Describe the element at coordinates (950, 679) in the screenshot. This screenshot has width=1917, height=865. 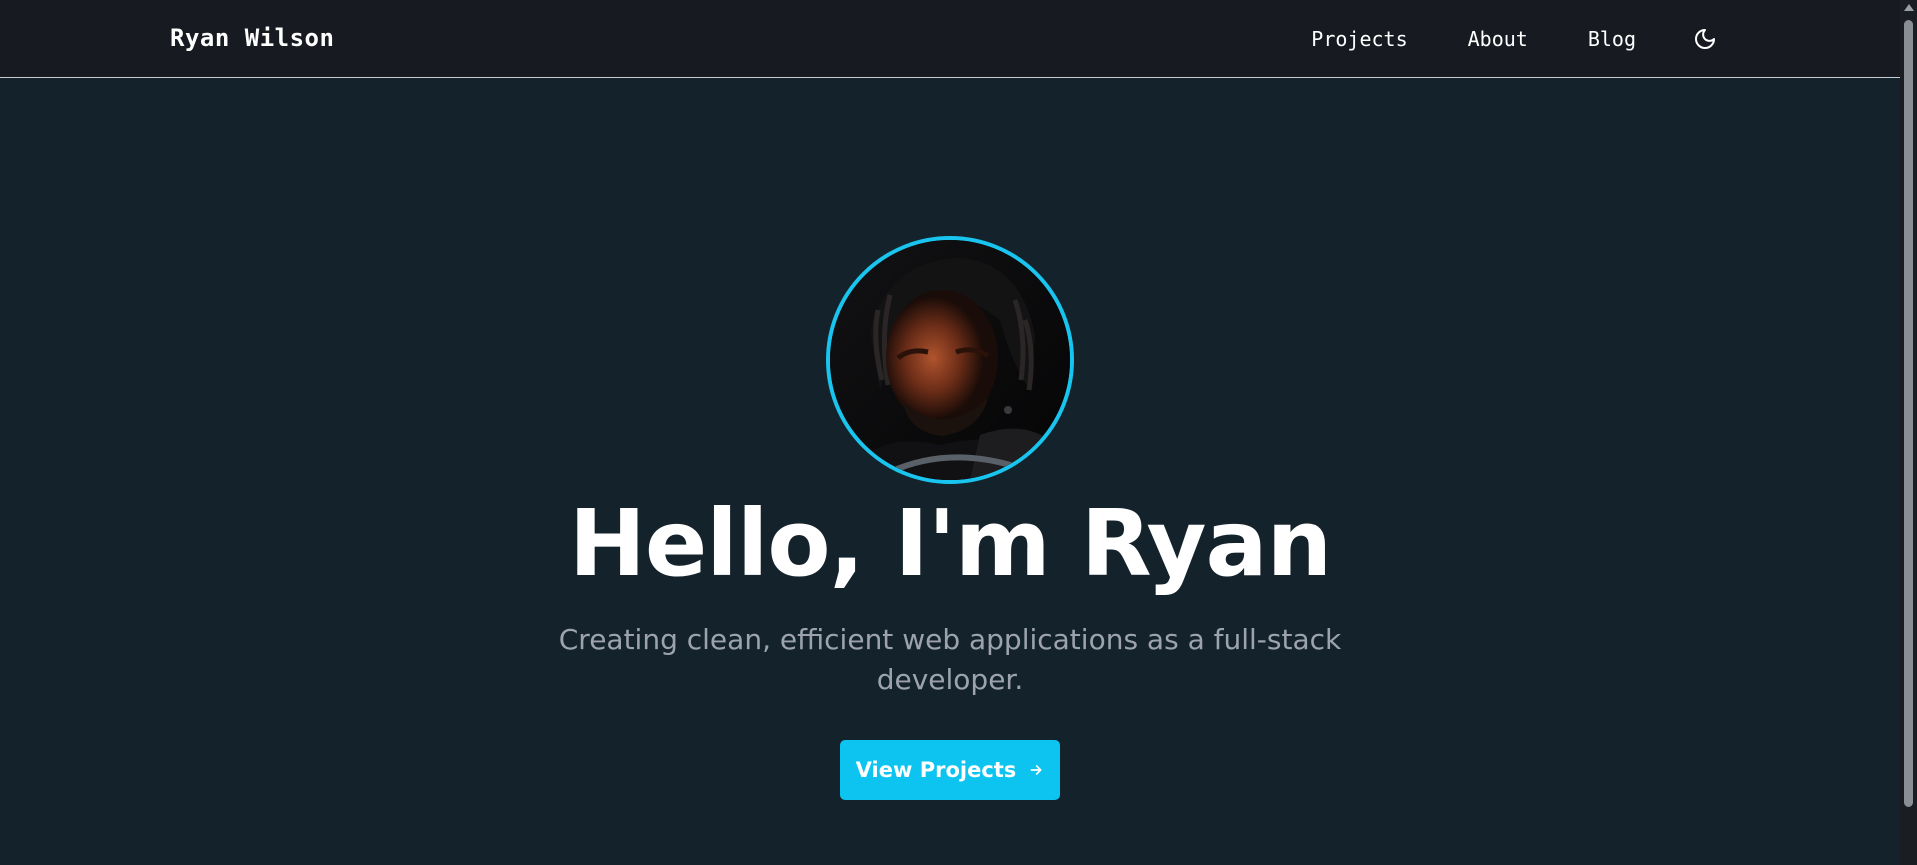
I see `hero-subtitle-line-2: developer.` at that location.